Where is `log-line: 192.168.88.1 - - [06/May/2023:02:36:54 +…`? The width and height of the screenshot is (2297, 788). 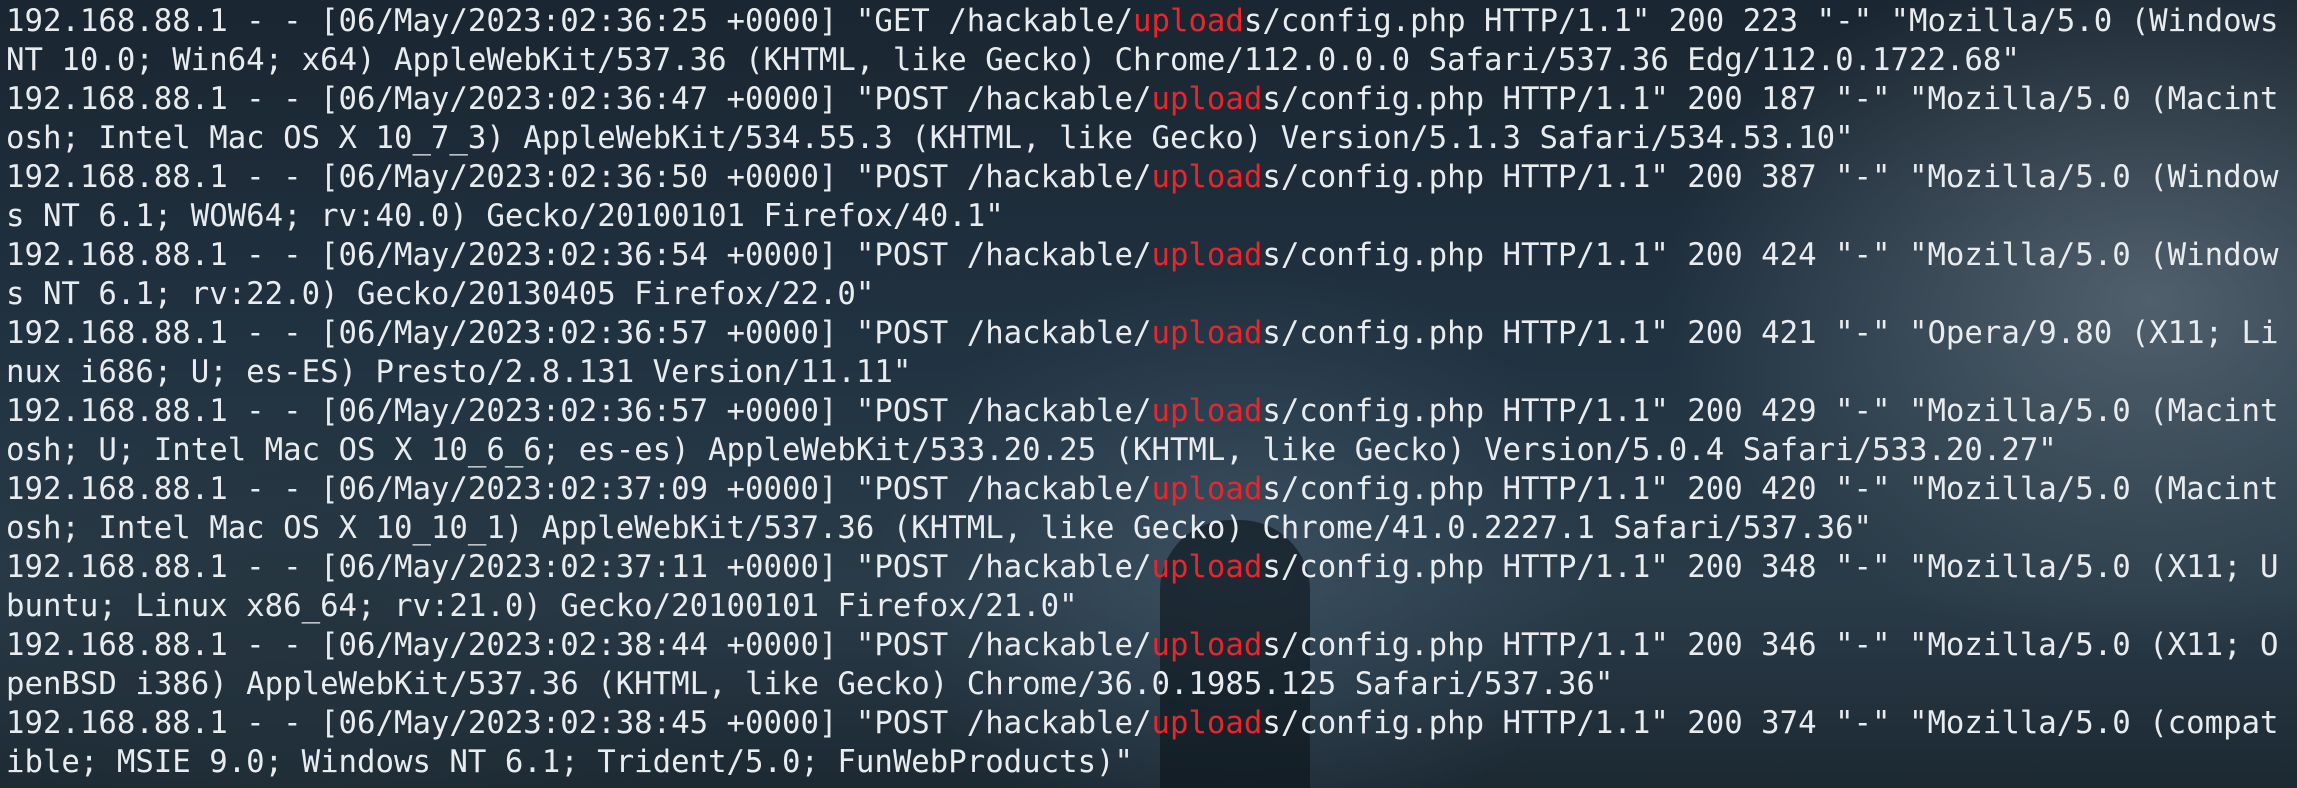 log-line: 192.168.88.1 - - [06/May/2023:02:36:54 +… is located at coordinates (1149, 275).